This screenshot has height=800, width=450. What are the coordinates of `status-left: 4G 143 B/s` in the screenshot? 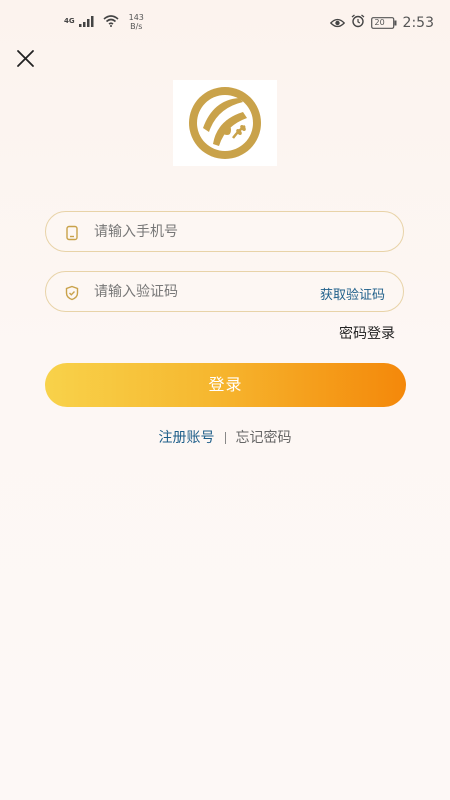 It's located at (104, 21).